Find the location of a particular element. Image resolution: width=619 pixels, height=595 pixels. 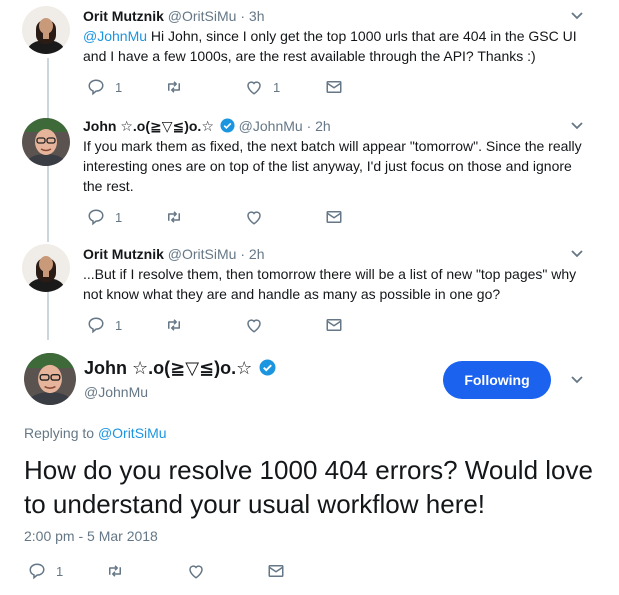

tweet-timestamp: 2:00 pm - 5 Mar 2018 is located at coordinates (91, 536).